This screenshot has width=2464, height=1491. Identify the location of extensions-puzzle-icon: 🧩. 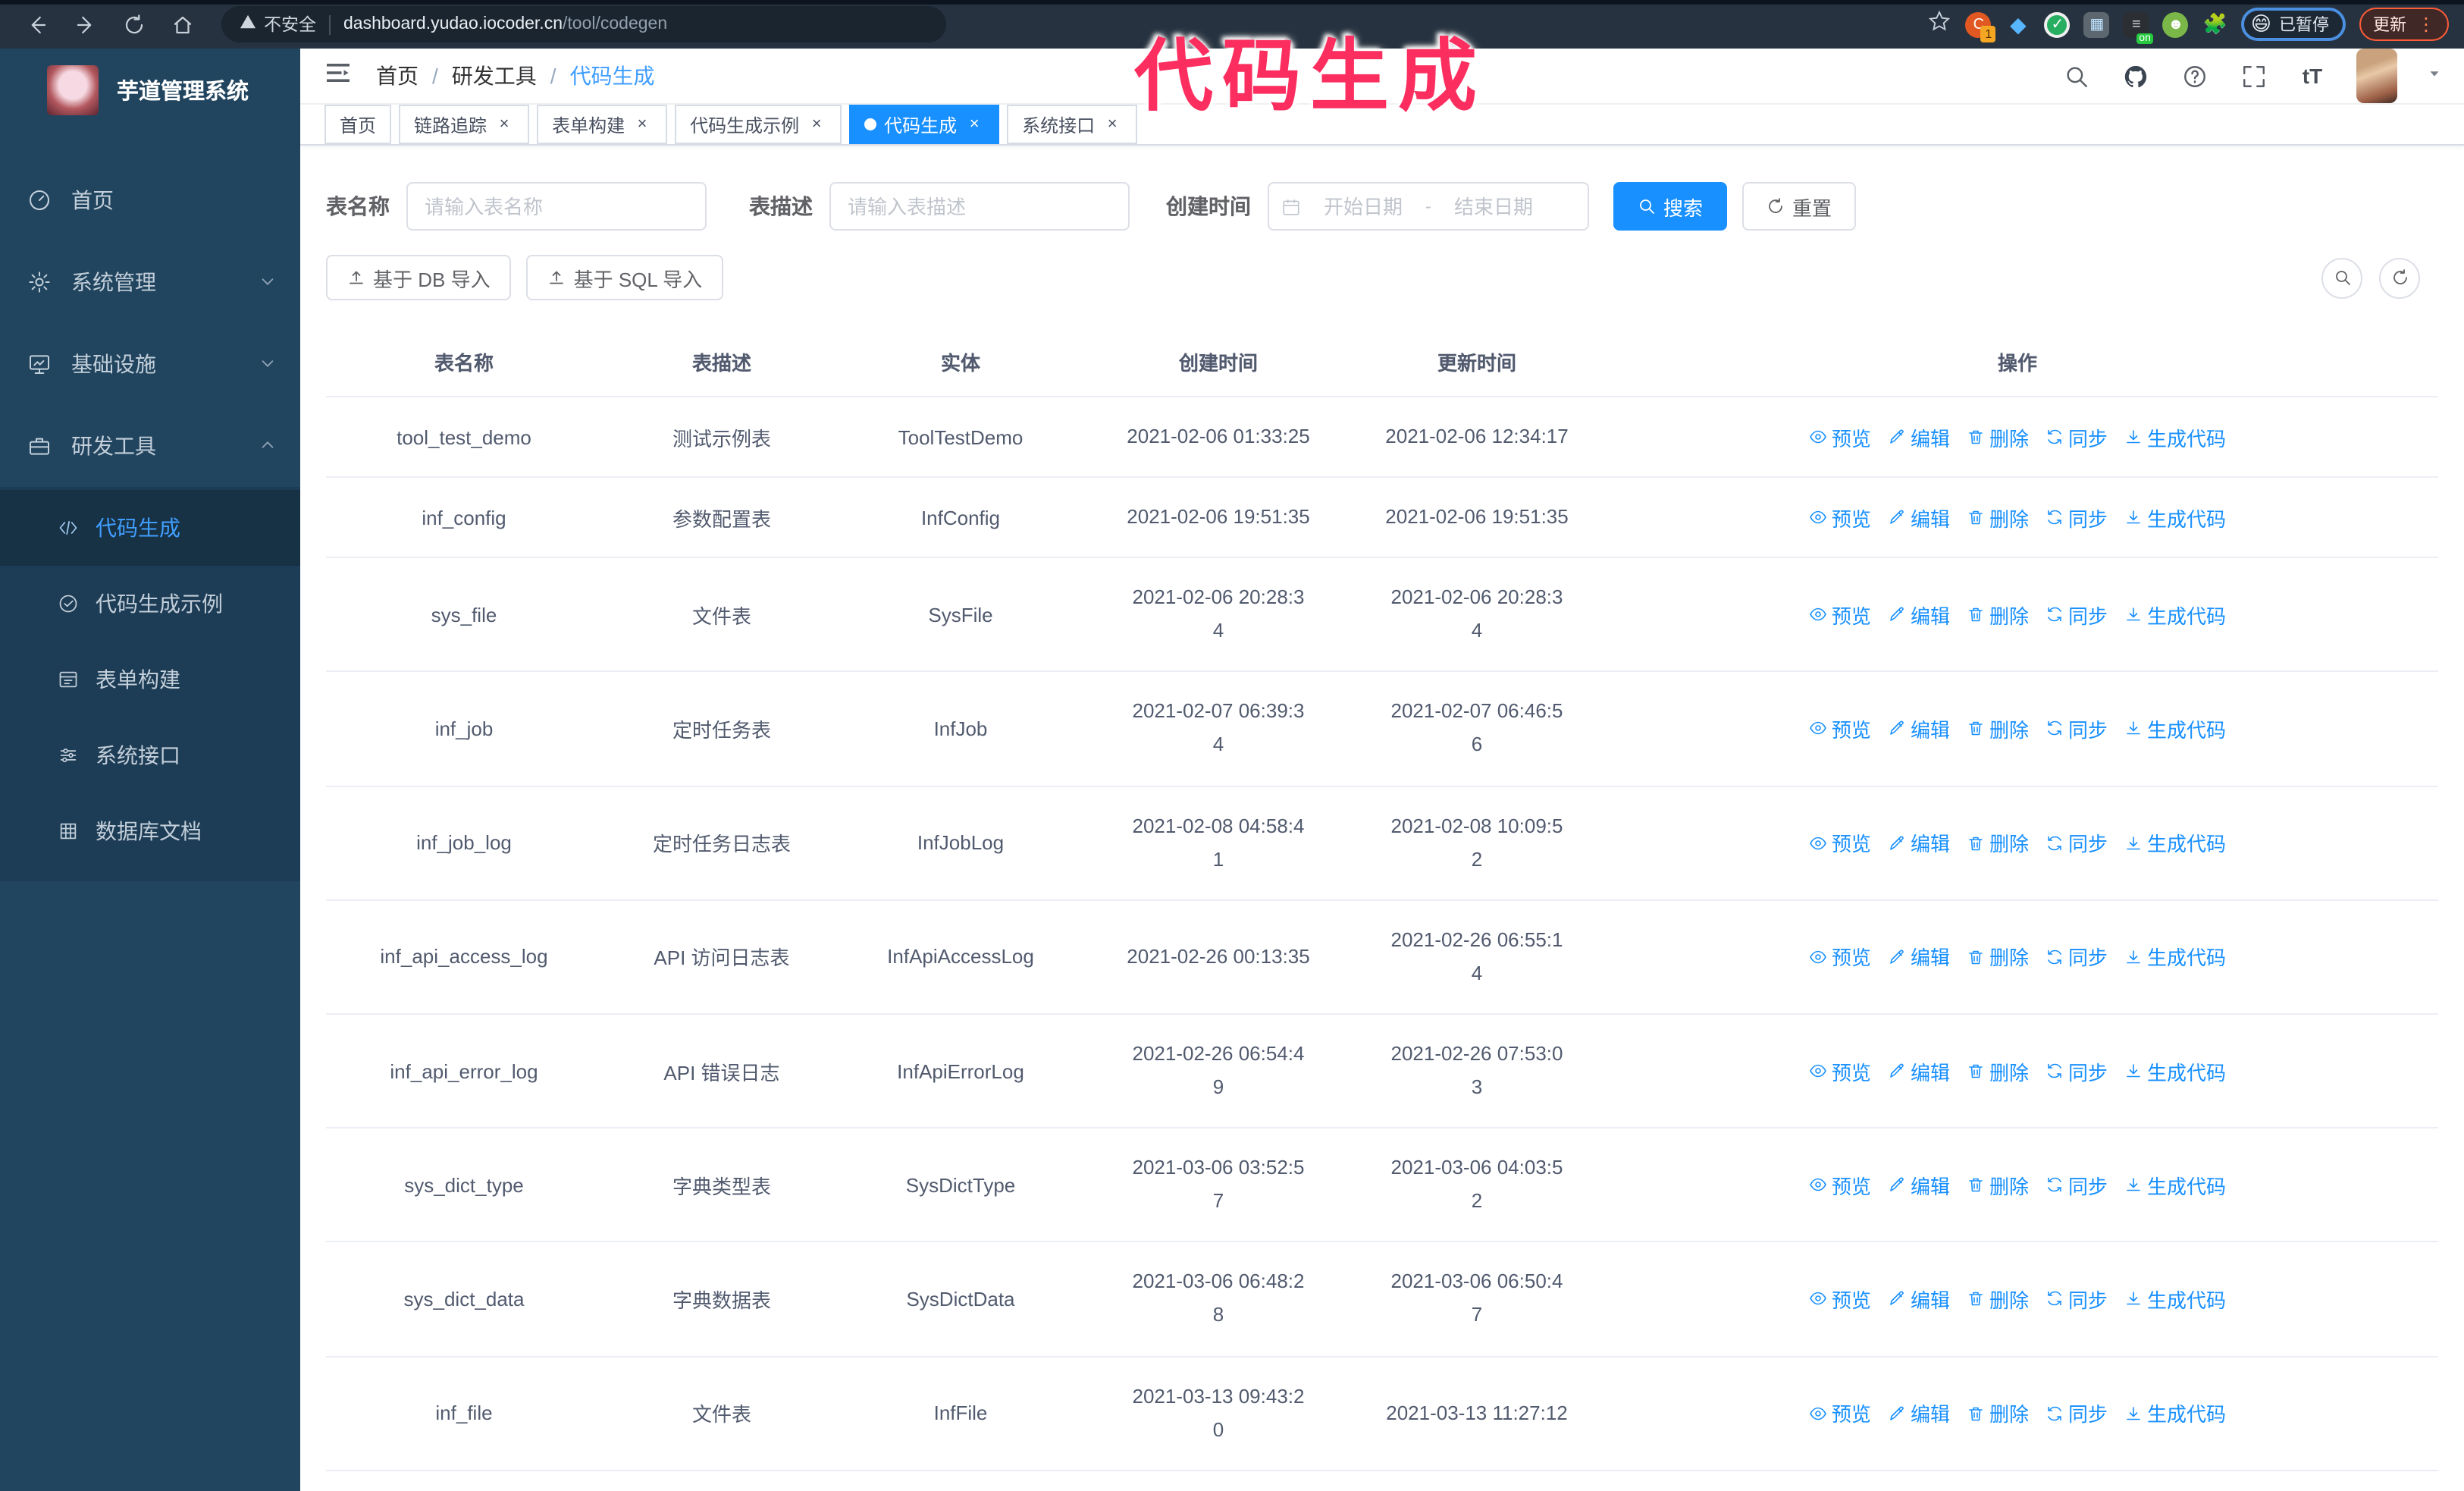
(2215, 24).